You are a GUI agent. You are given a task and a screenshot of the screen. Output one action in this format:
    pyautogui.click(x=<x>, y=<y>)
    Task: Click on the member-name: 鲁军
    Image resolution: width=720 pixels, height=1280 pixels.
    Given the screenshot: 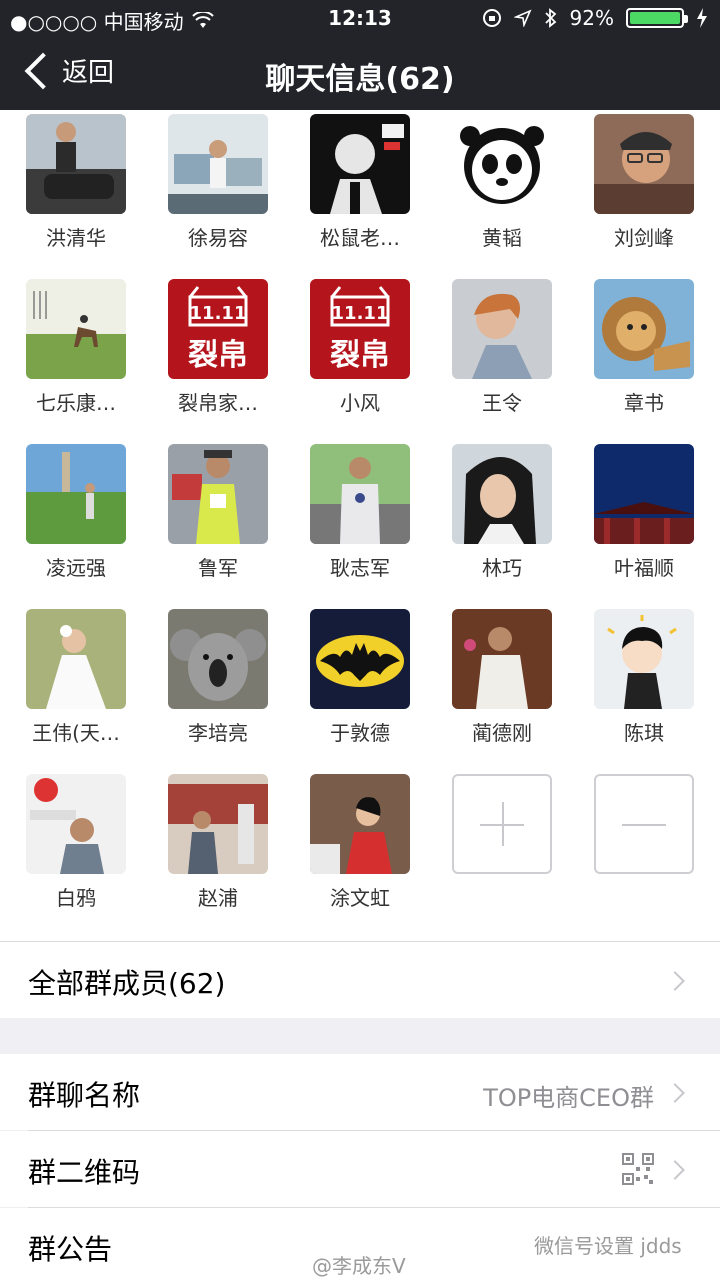 What is the action you would take?
    pyautogui.click(x=218, y=568)
    